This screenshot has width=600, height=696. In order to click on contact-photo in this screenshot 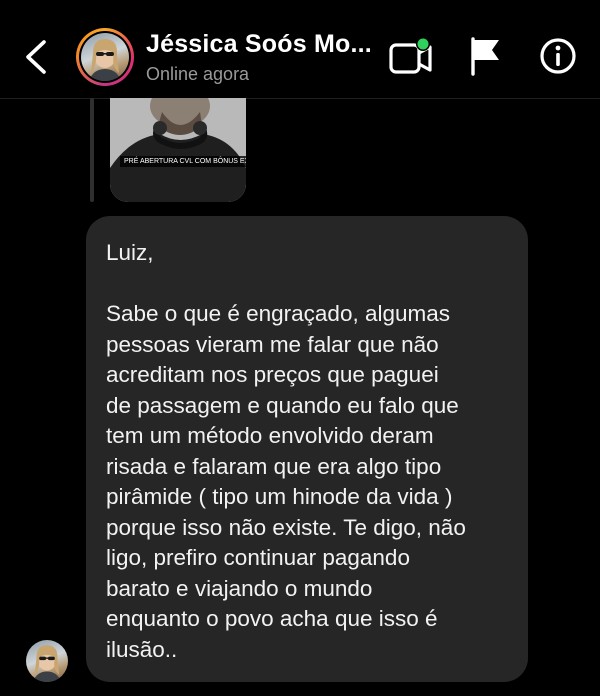, I will do `click(105, 57)`.